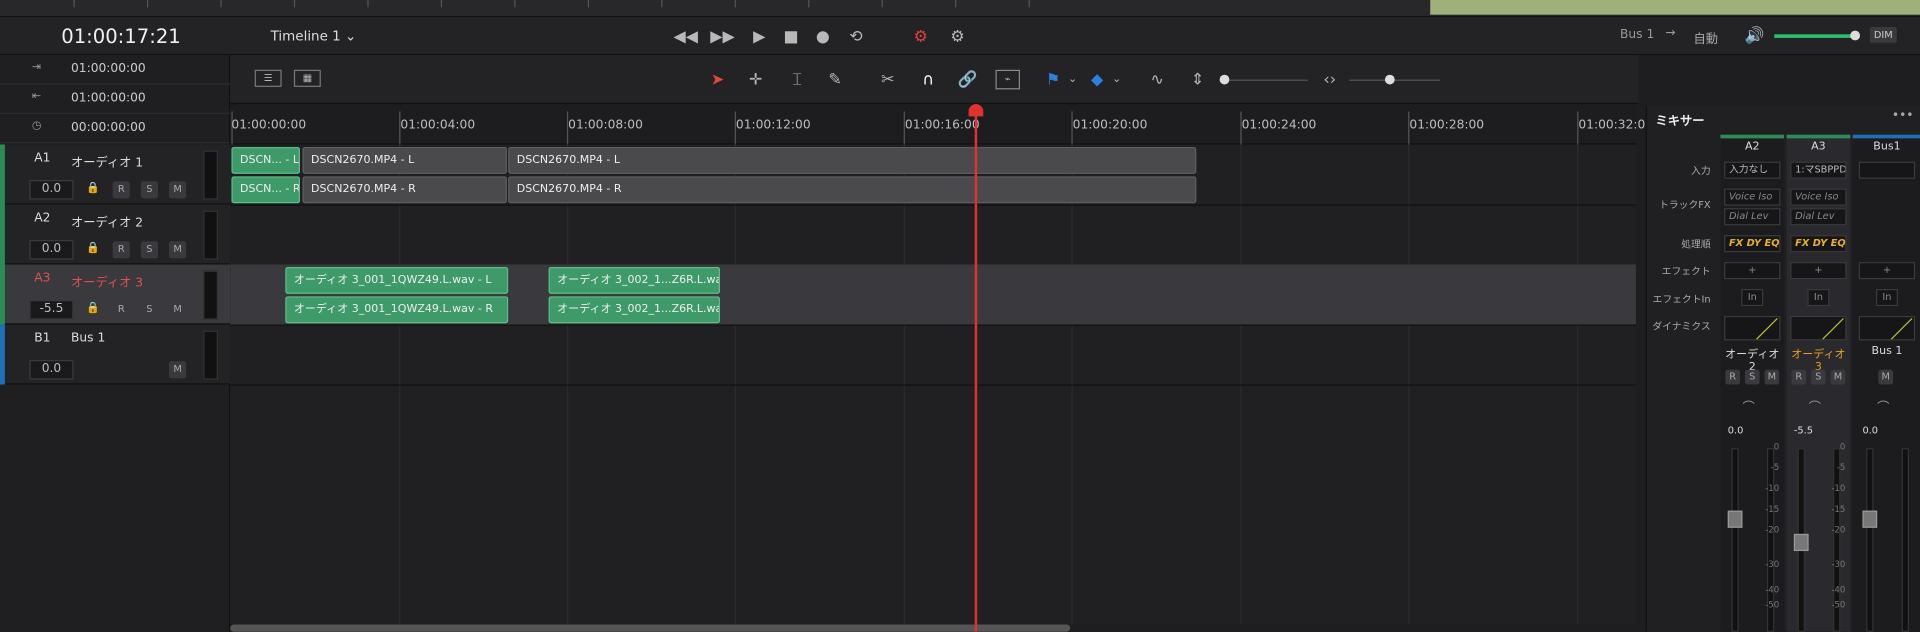 The image size is (1920, 632). What do you see at coordinates (928, 80) in the screenshot?
I see `snapping-icon: ∩` at bounding box center [928, 80].